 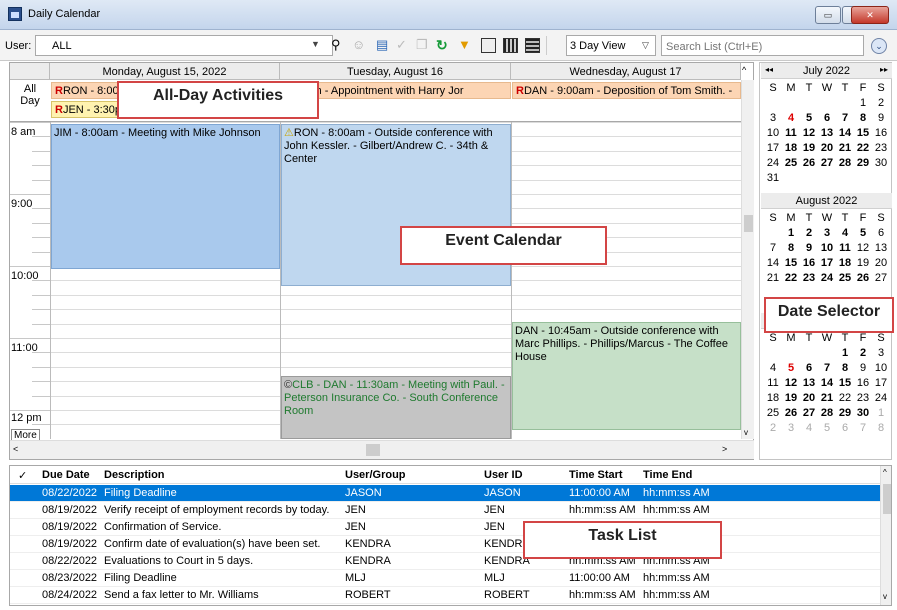 What do you see at coordinates (828, 15) in the screenshot?
I see `minimize-button: ▭` at bounding box center [828, 15].